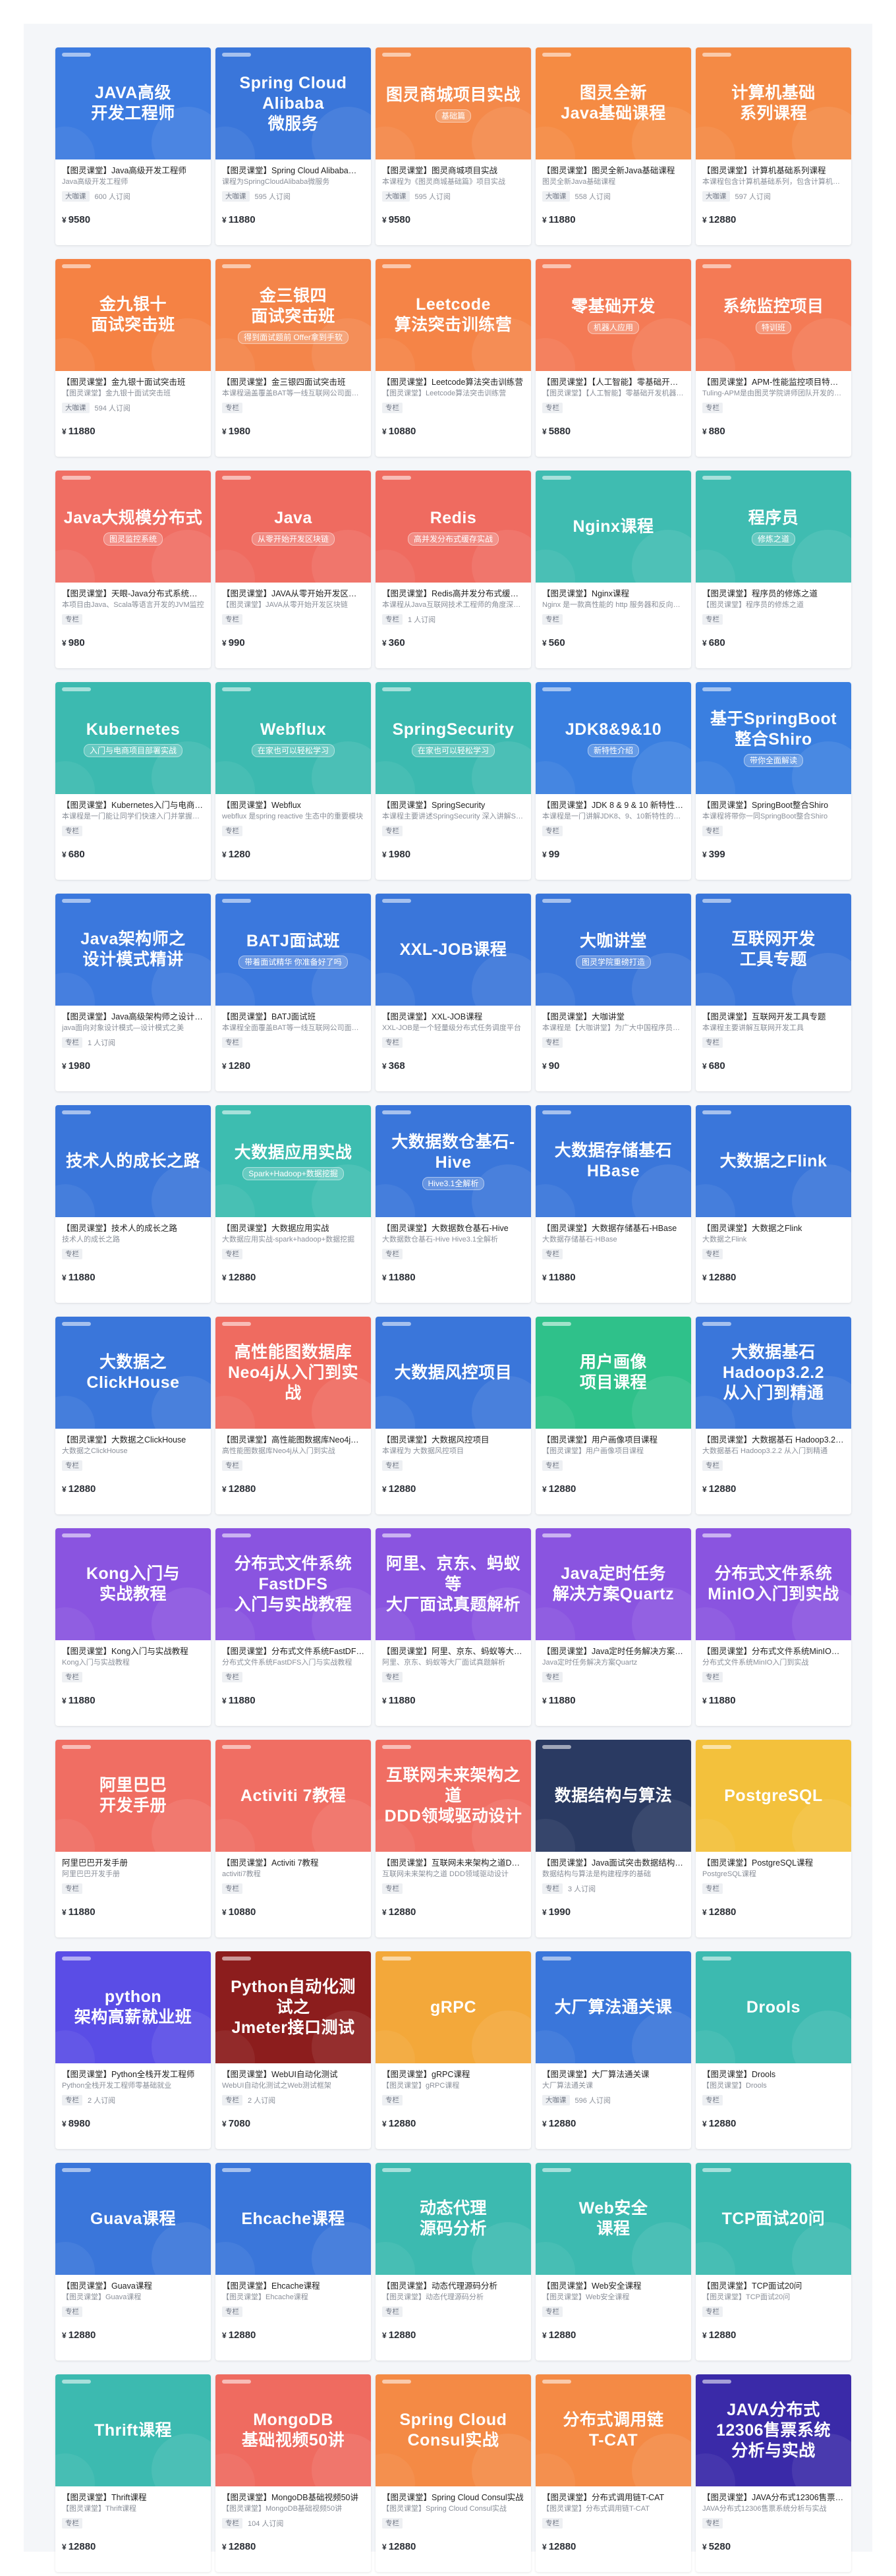  Describe the element at coordinates (453, 1440) in the screenshot. I see `course-name: 【图灵课堂】大数据风控项目` at that location.